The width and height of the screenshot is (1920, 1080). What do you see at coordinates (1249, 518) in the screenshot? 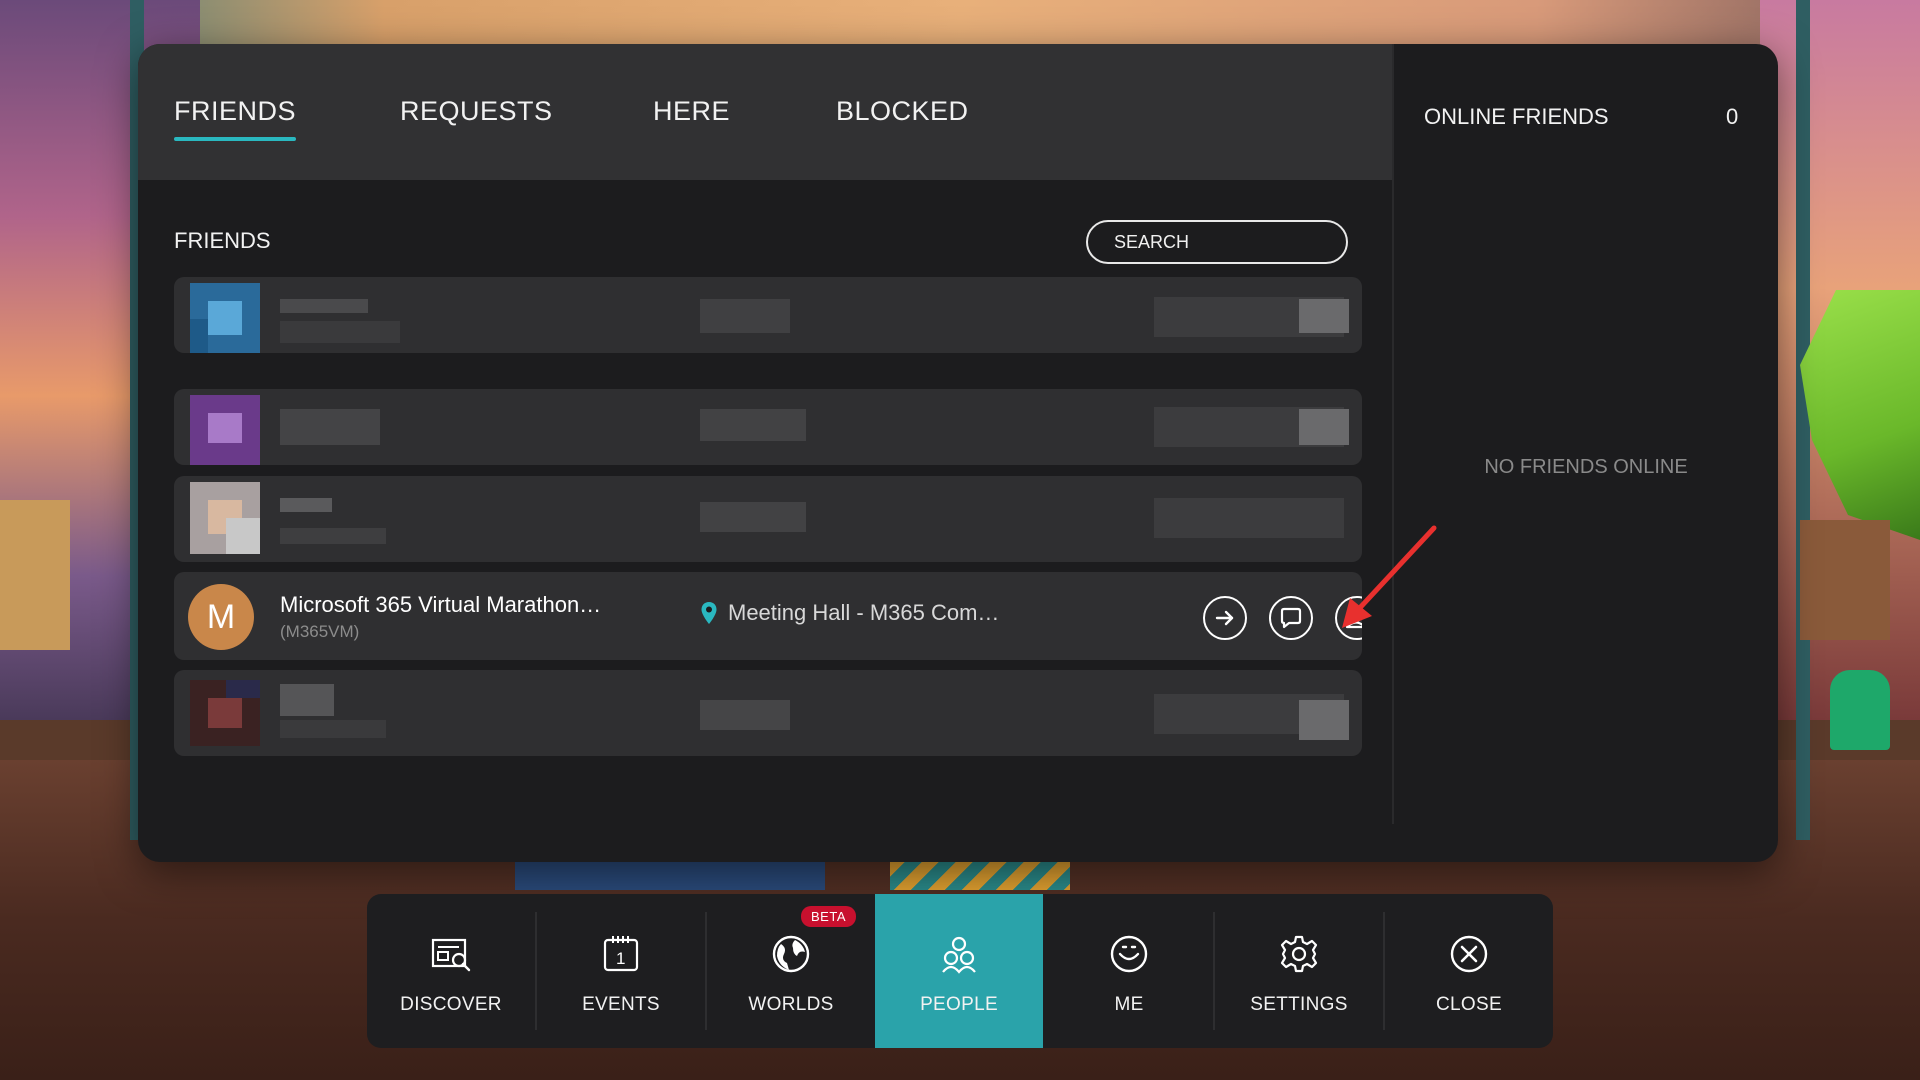
I see `redacted-actions` at bounding box center [1249, 518].